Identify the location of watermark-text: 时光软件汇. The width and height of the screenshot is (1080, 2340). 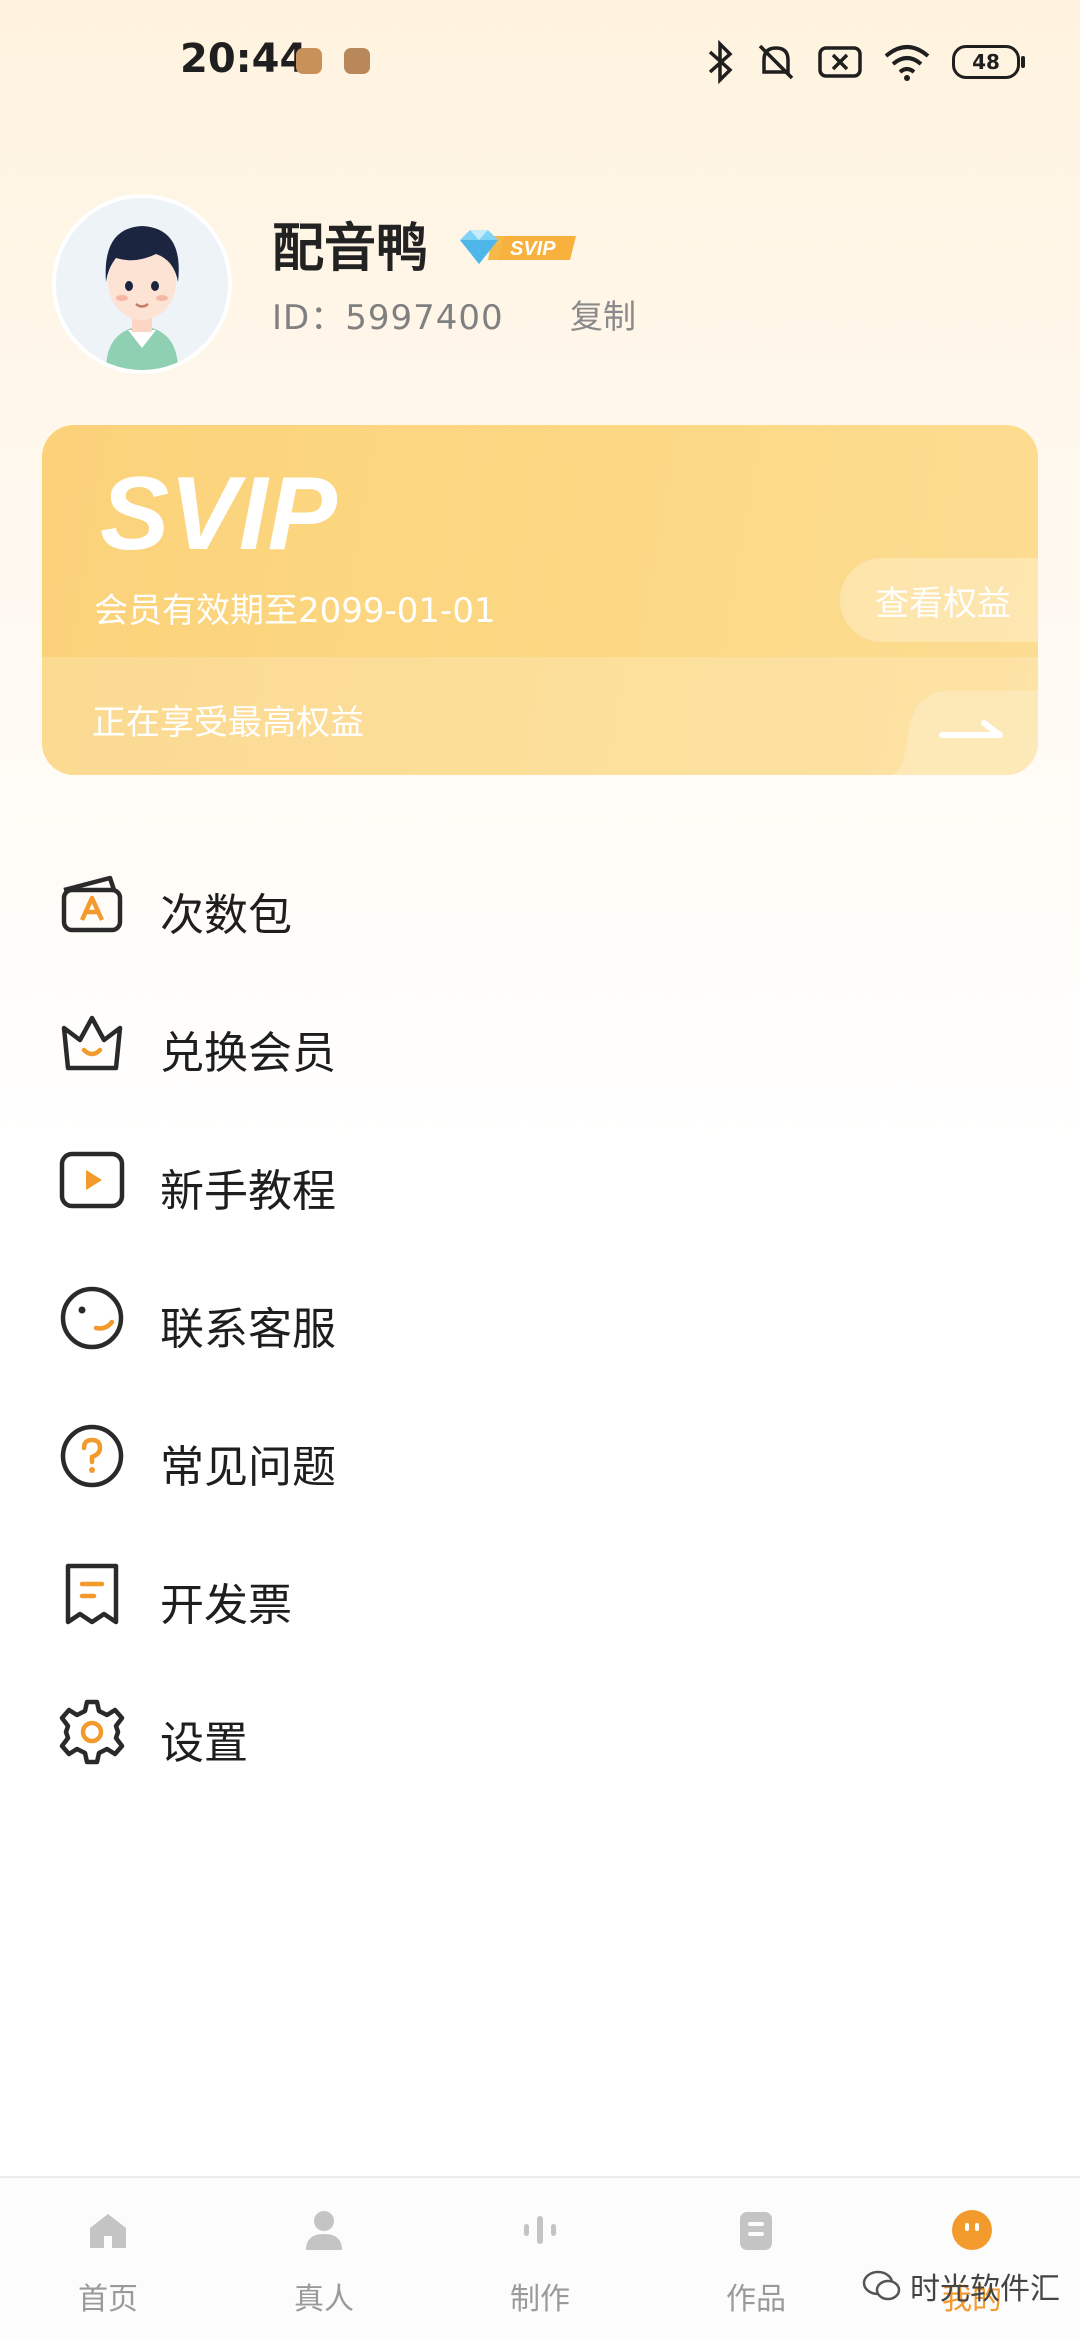
(985, 2289).